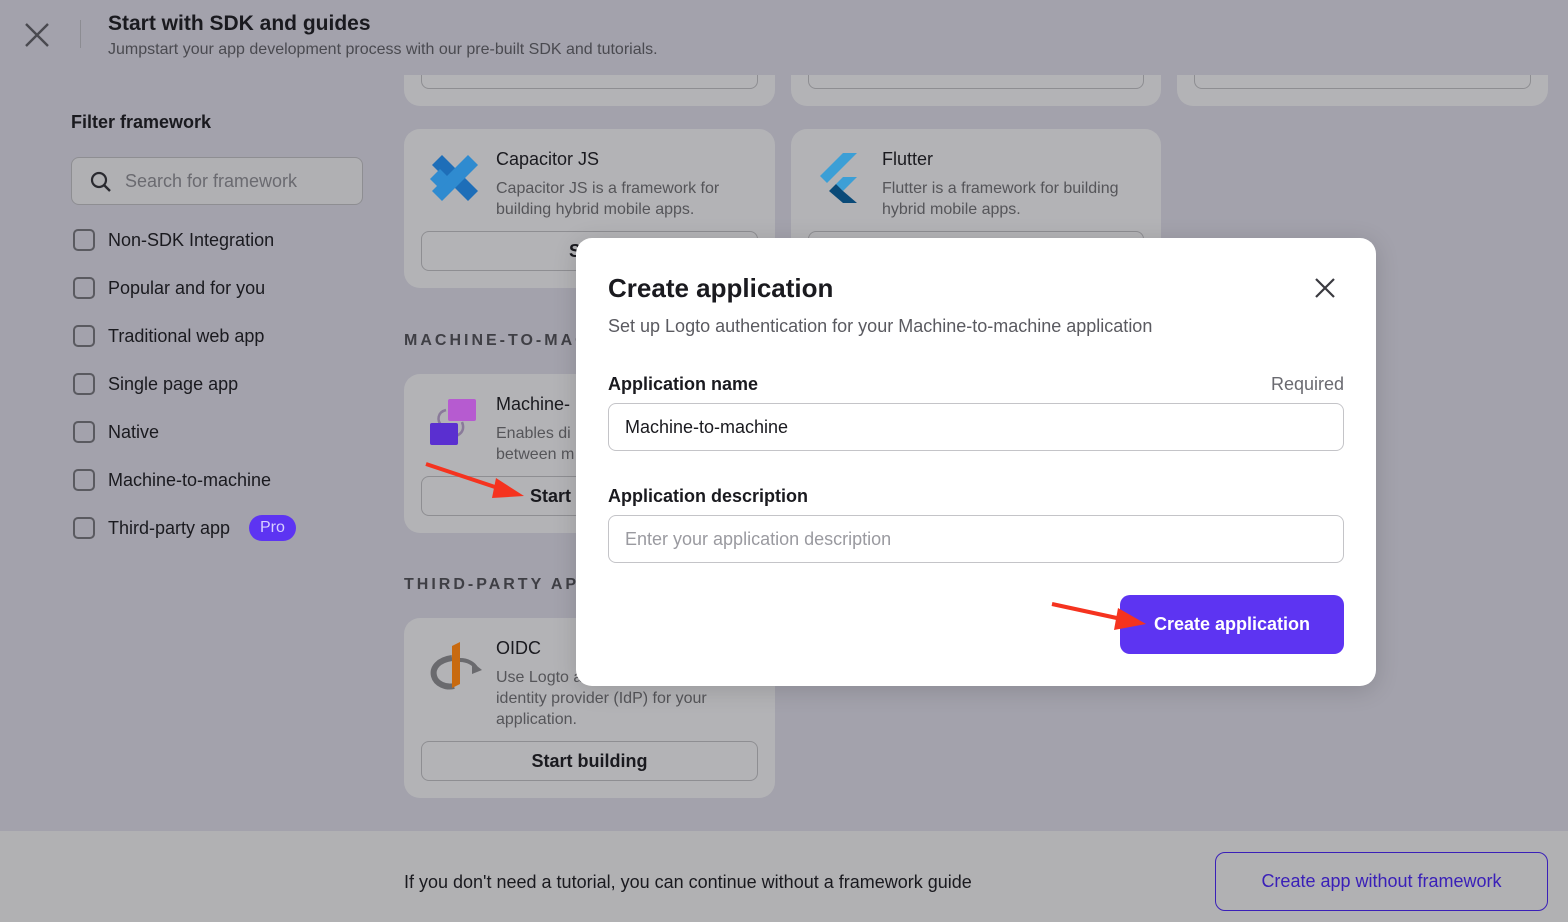 Image resolution: width=1568 pixels, height=922 pixels. I want to click on card-title: Capacitor JS, so click(548, 159).